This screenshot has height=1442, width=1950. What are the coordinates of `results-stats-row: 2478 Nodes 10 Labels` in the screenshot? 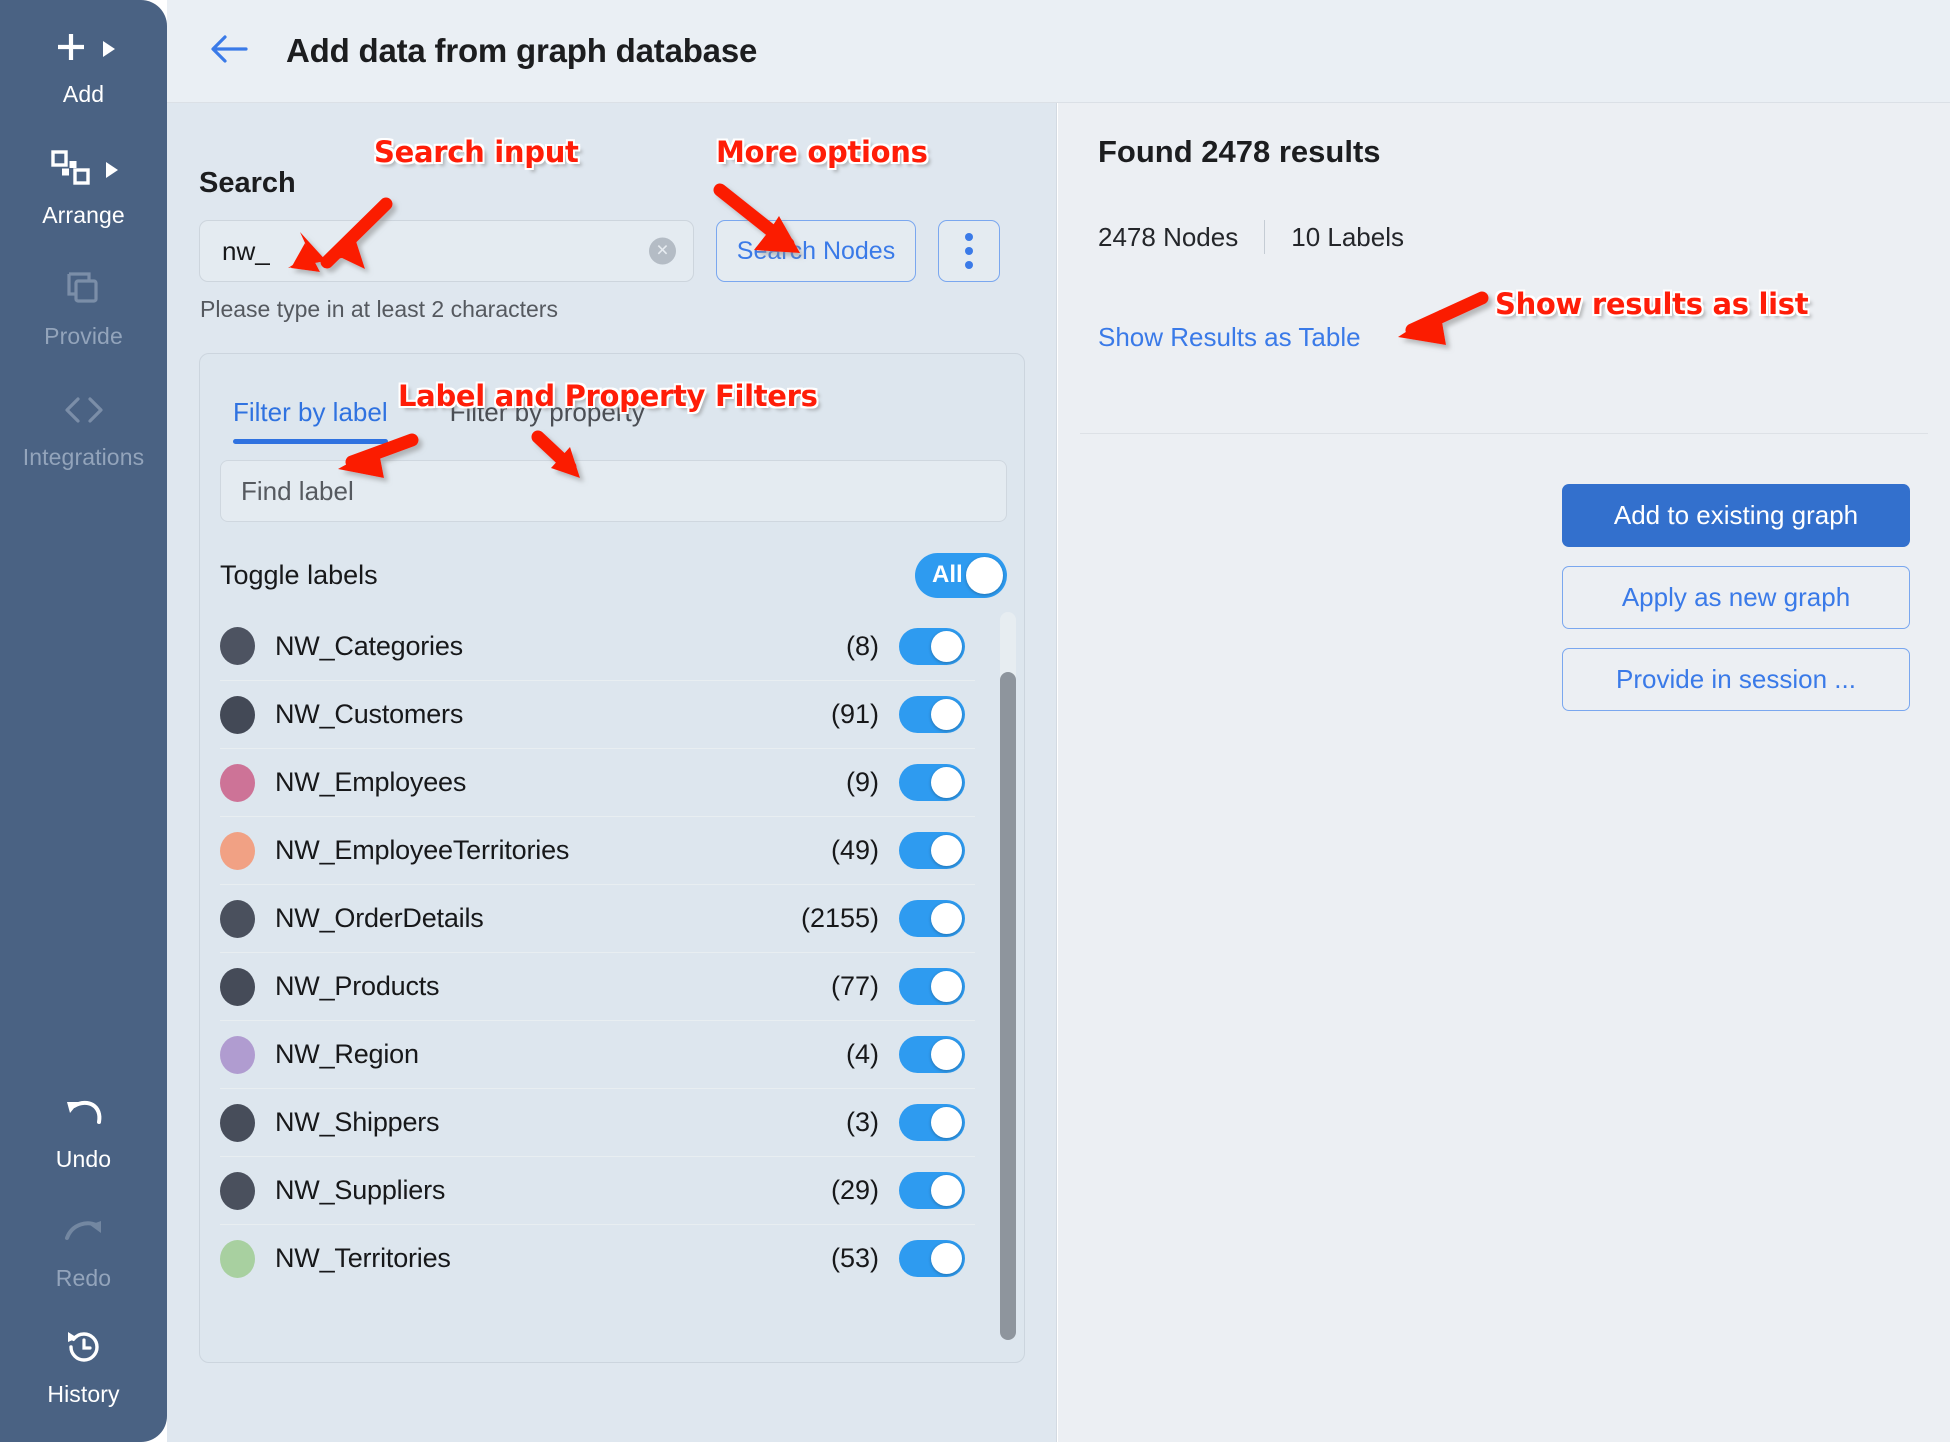 It's located at (1251, 237).